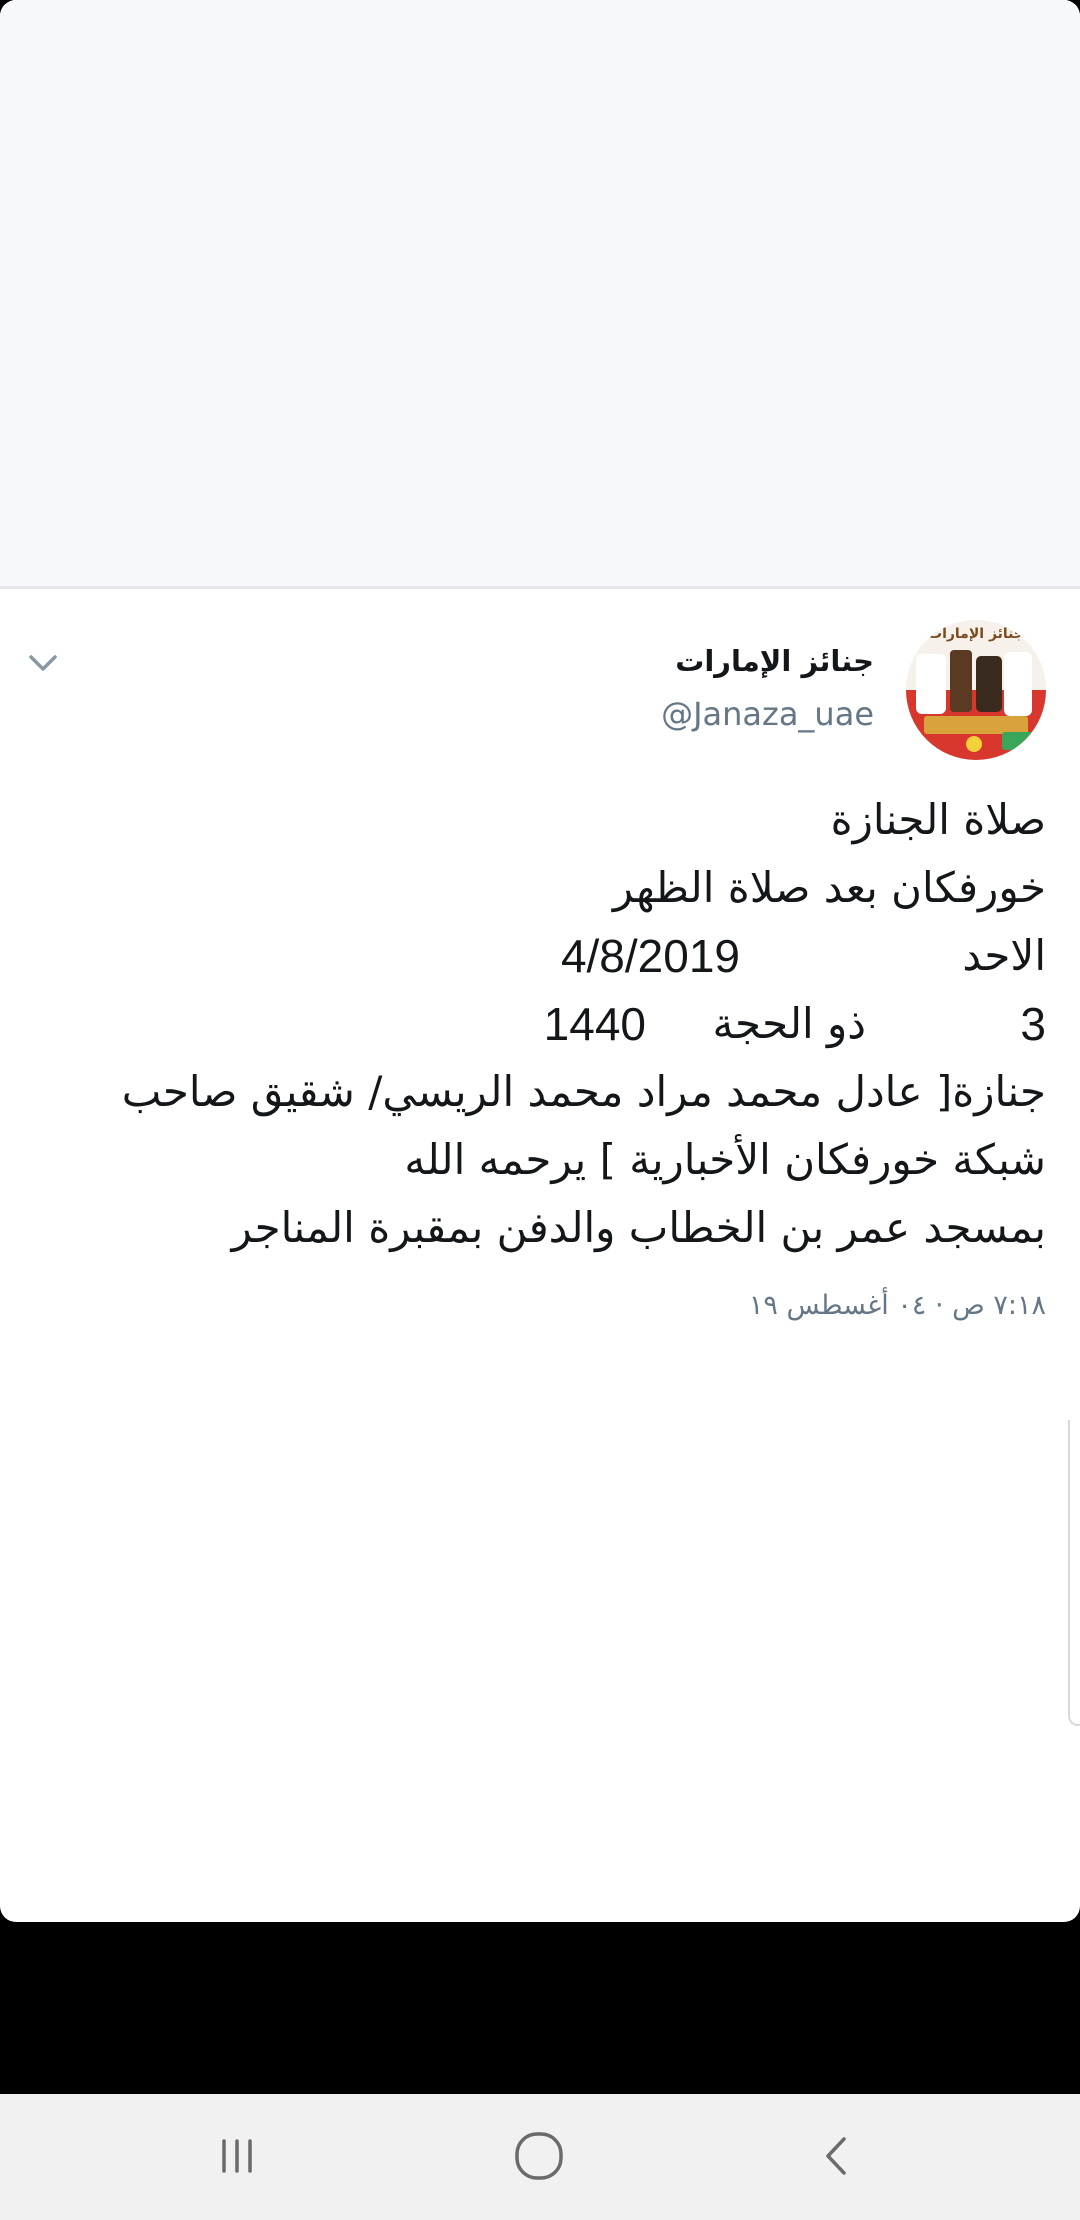  Describe the element at coordinates (789, 1023) in the screenshot. I see `hijri-month: ذو الحجة` at that location.